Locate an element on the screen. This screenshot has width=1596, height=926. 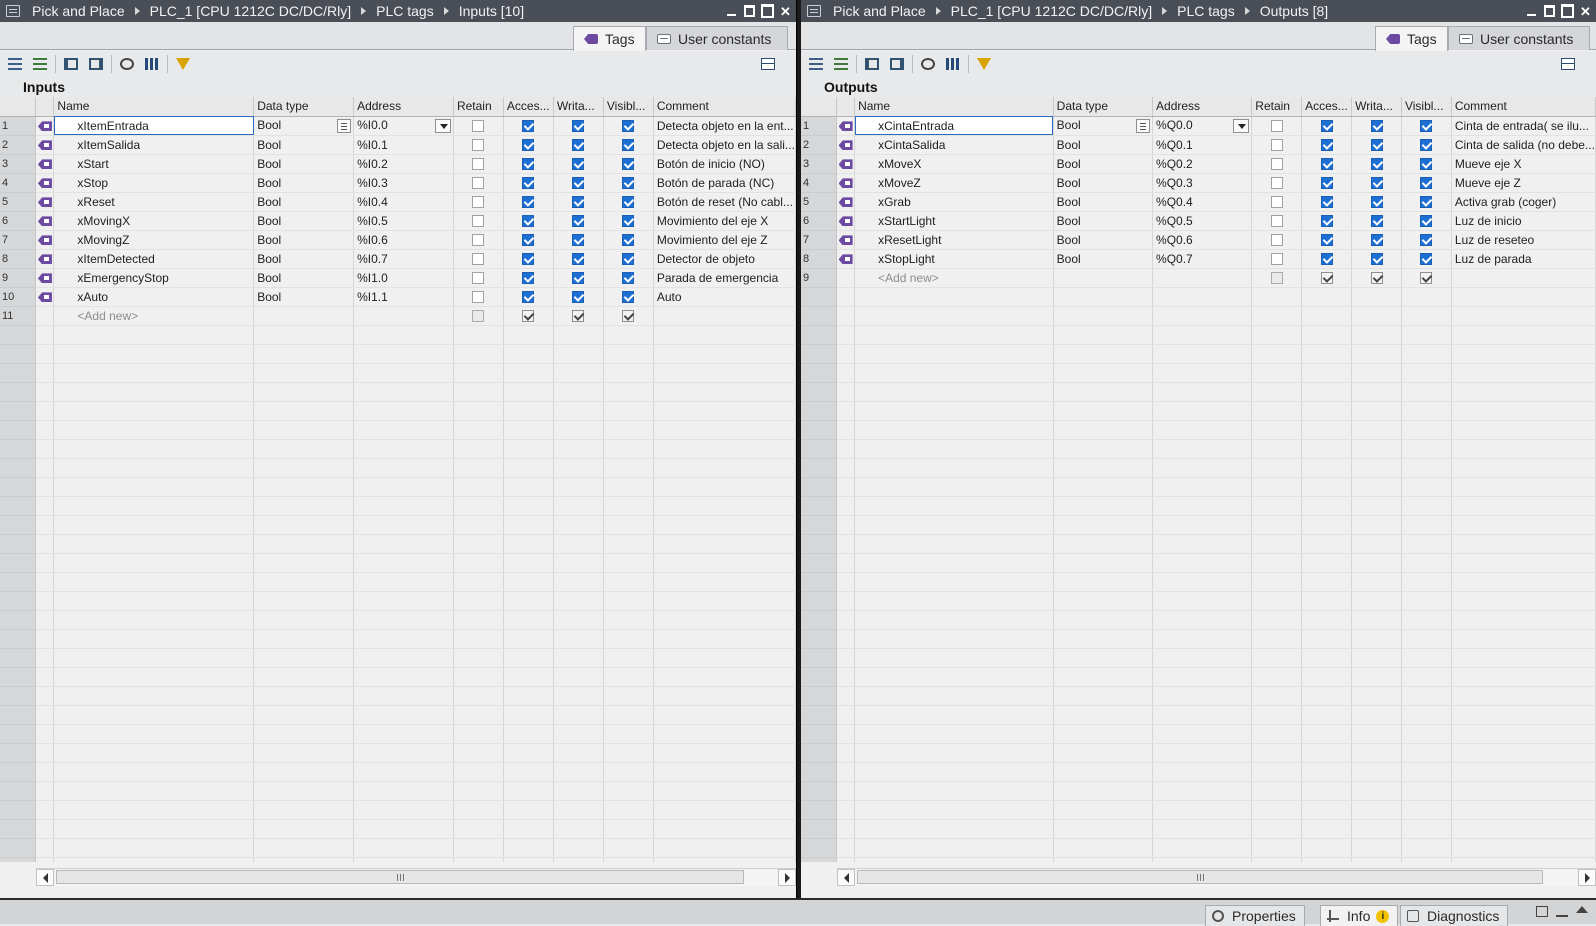
tag-name-cell: xStartLight is located at coordinates (954, 221).